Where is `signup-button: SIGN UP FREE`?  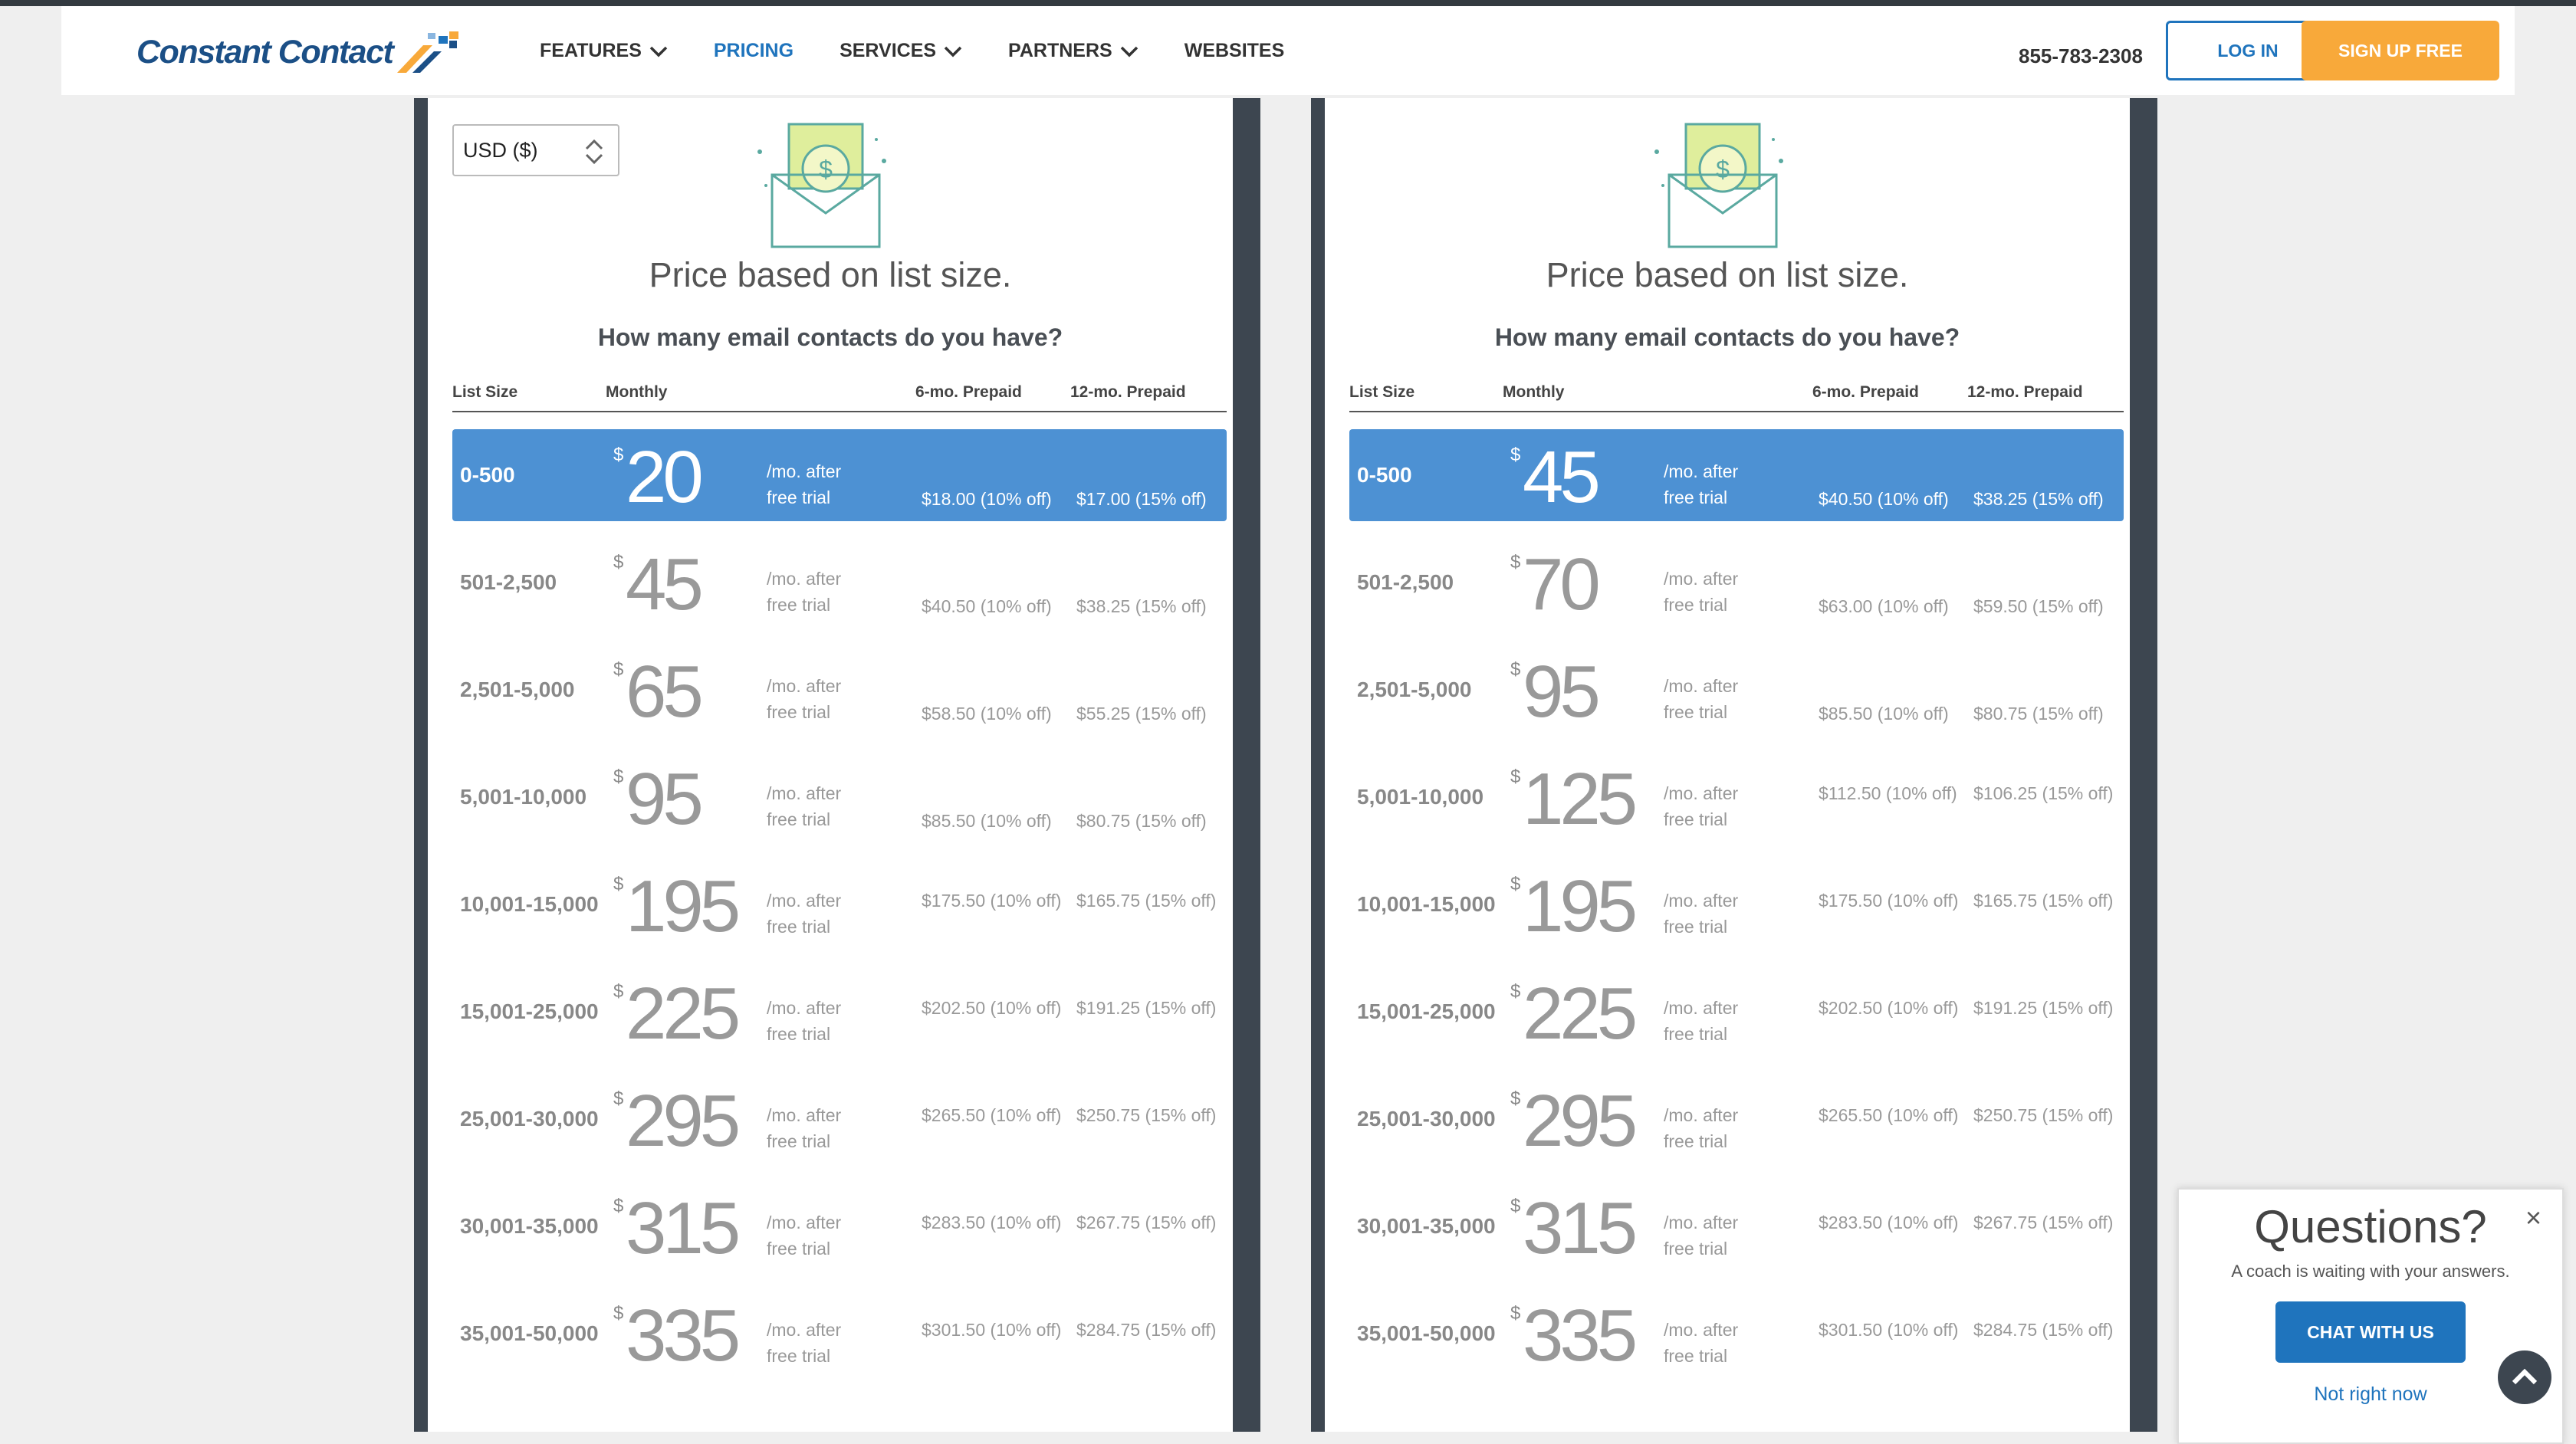 signup-button: SIGN UP FREE is located at coordinates (2400, 51).